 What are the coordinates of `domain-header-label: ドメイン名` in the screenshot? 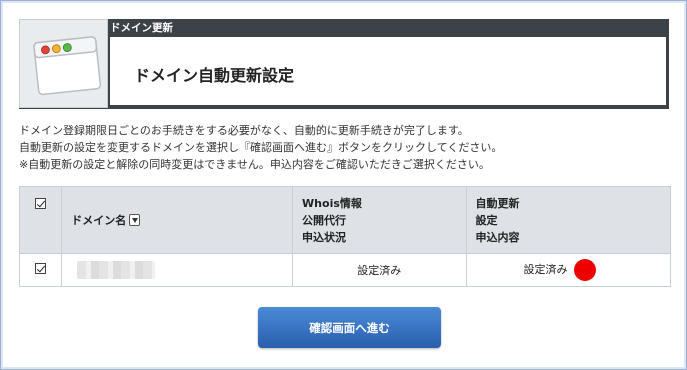 It's located at (99, 220).